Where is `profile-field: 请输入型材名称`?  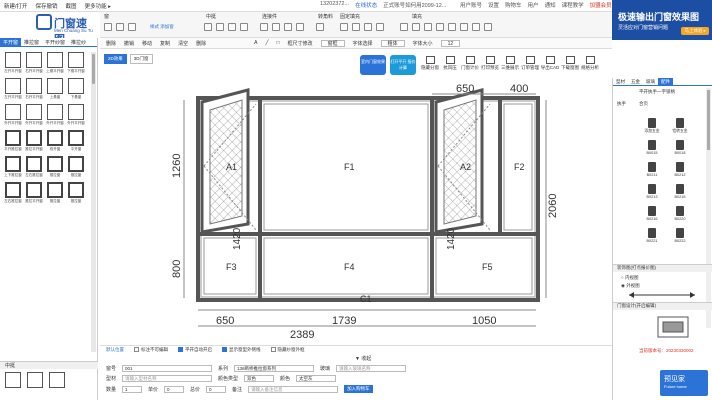
profile-field: 请输入型材名称 is located at coordinates (167, 378).